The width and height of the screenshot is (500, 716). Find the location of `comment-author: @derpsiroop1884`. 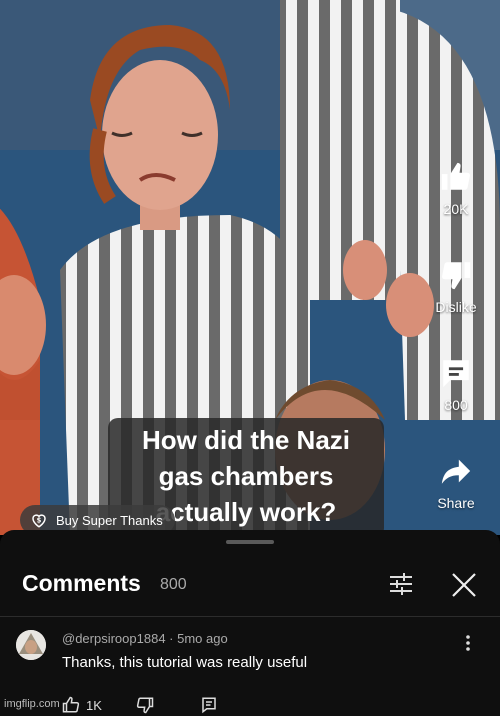

comment-author: @derpsiroop1884 is located at coordinates (114, 638).